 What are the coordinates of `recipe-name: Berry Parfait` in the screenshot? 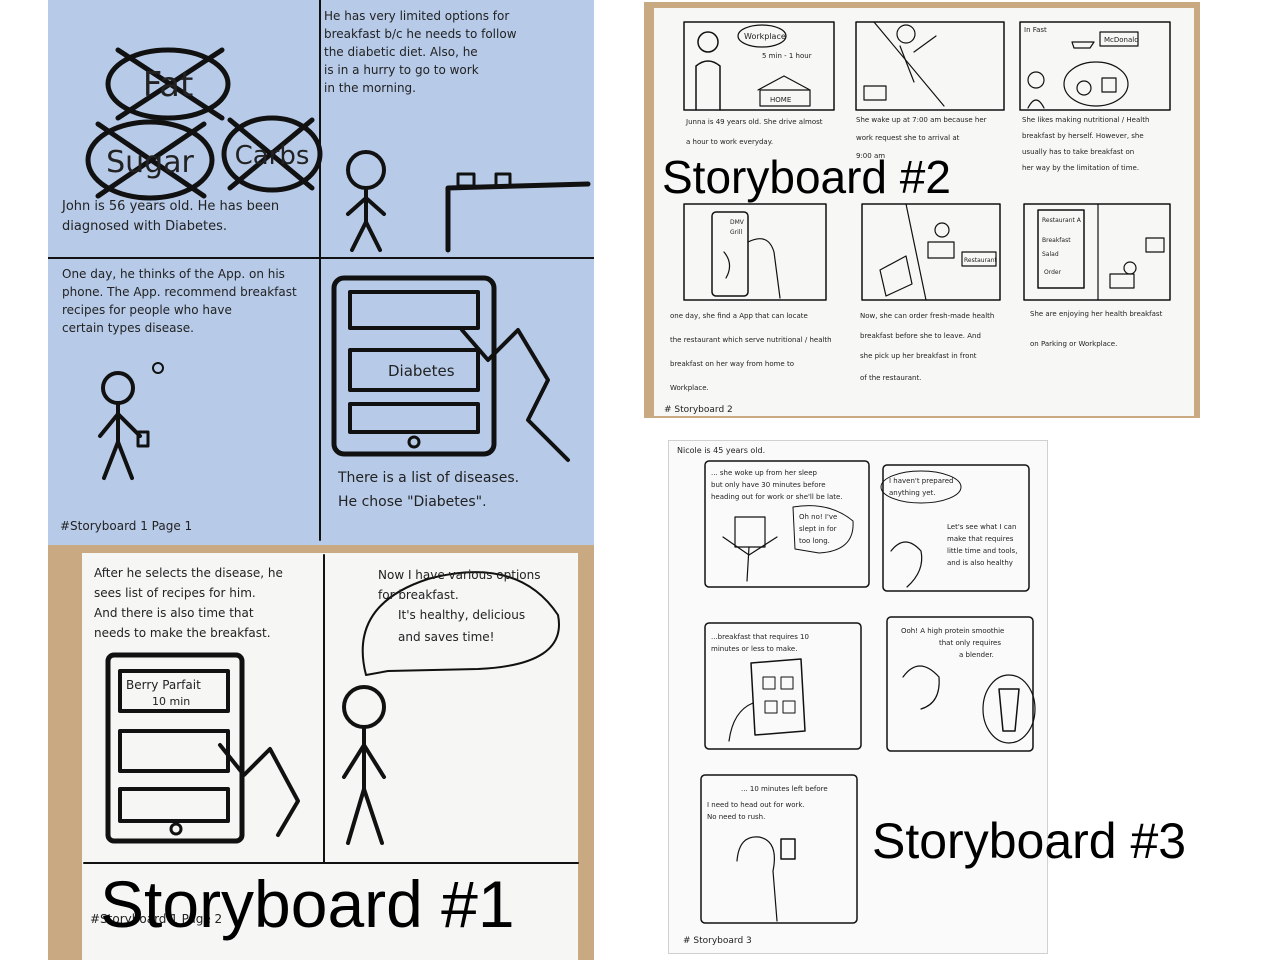 It's located at (163, 685).